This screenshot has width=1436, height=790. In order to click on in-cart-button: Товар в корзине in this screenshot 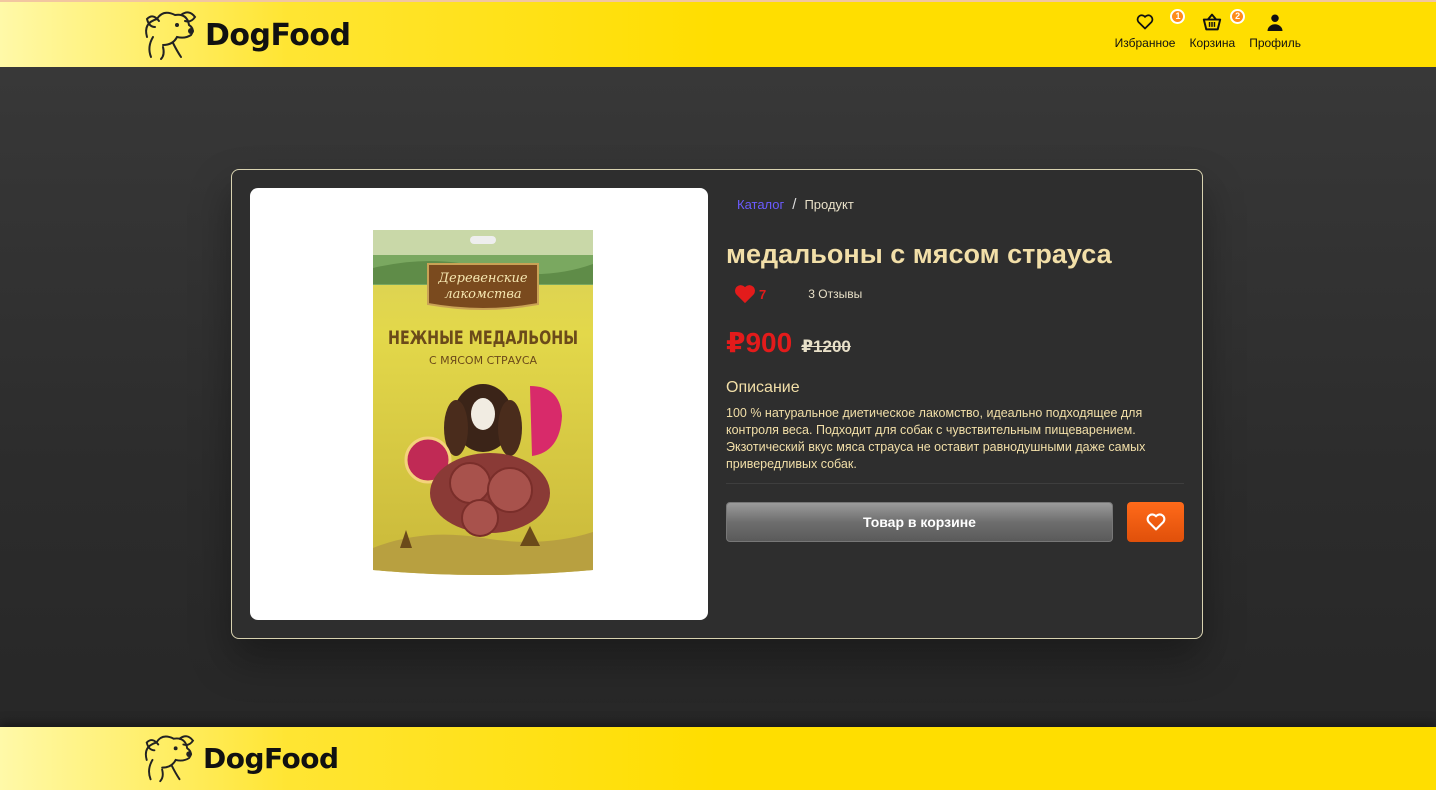, I will do `click(919, 522)`.